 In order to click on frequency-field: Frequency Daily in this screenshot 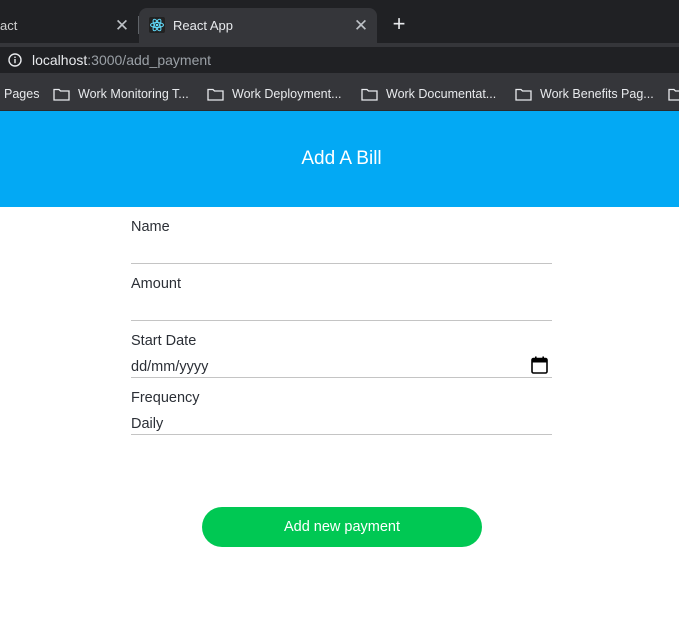, I will do `click(341, 406)`.